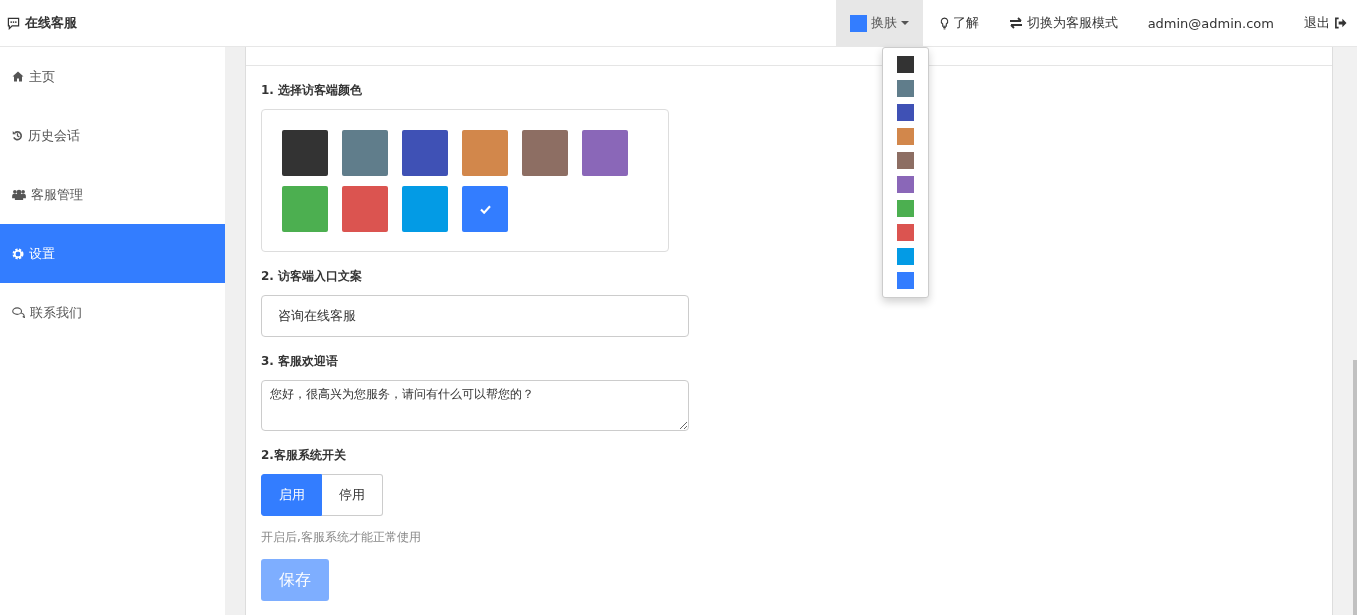  Describe the element at coordinates (1063, 23) in the screenshot. I see `nav-link: 切换为客服模式` at that location.